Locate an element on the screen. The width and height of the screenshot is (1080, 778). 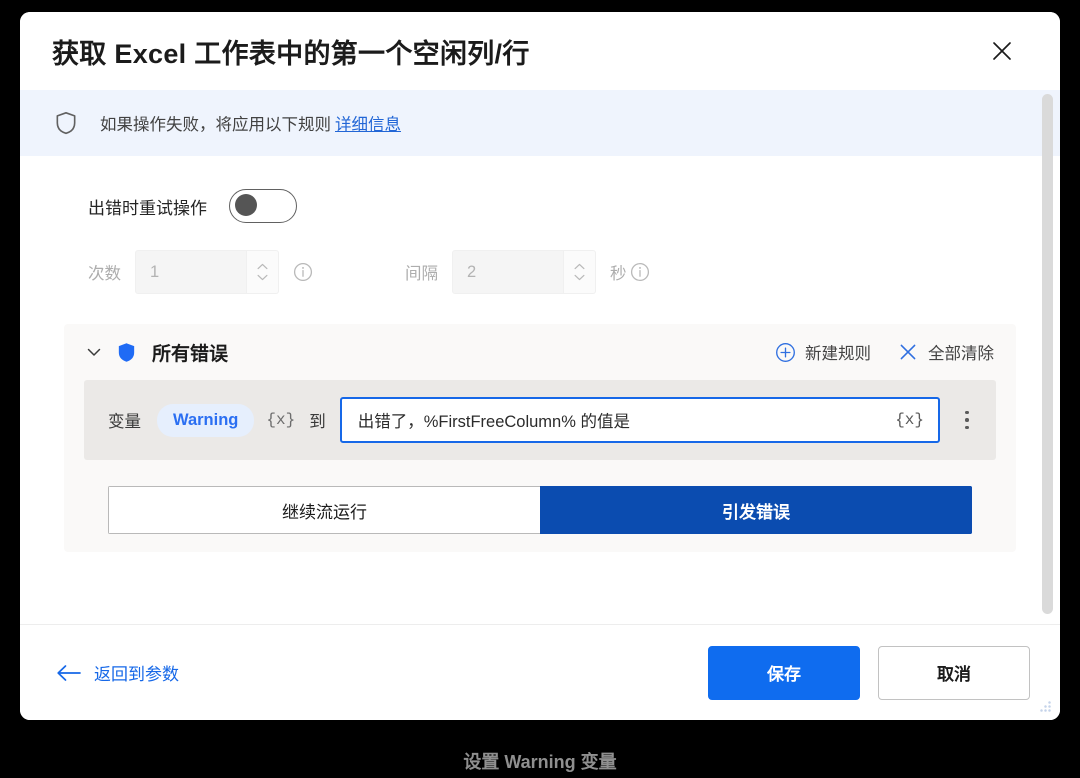
retry-count-input: 1 is located at coordinates (191, 272).